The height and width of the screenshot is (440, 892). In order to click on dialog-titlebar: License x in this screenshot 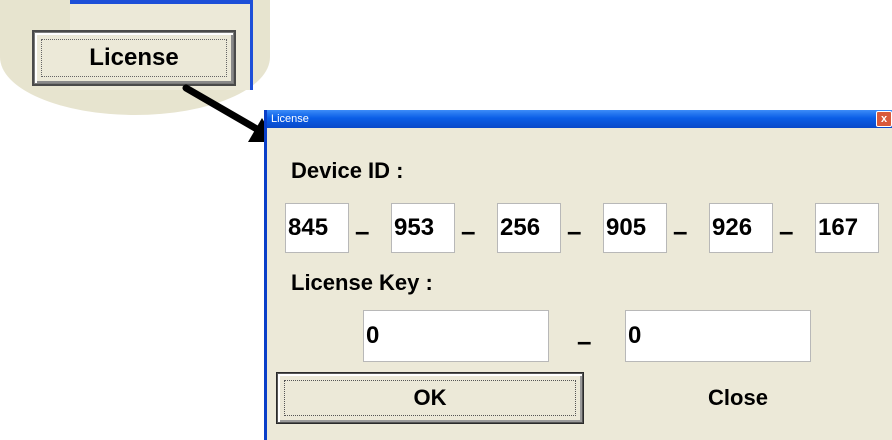, I will do `click(579, 119)`.